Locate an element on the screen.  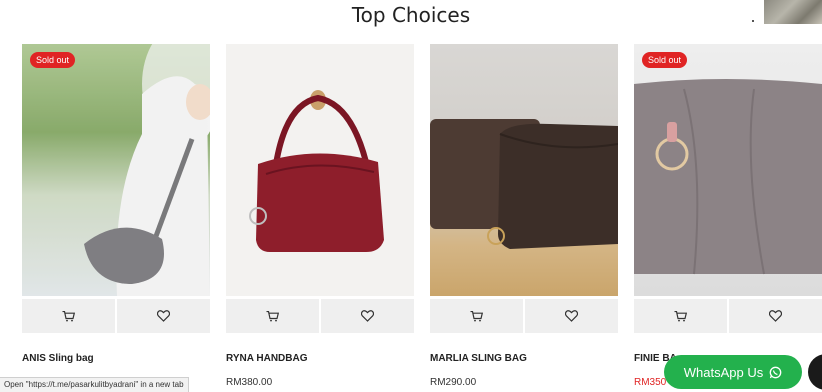
whatsapp-icon is located at coordinates (775, 372).